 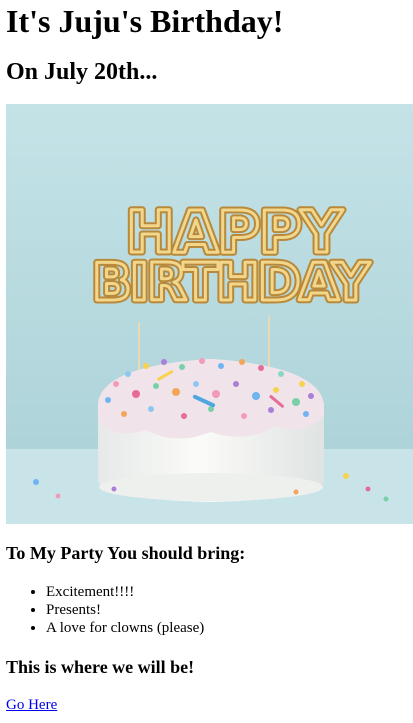 I want to click on list-item: Presents!, so click(x=125, y=610).